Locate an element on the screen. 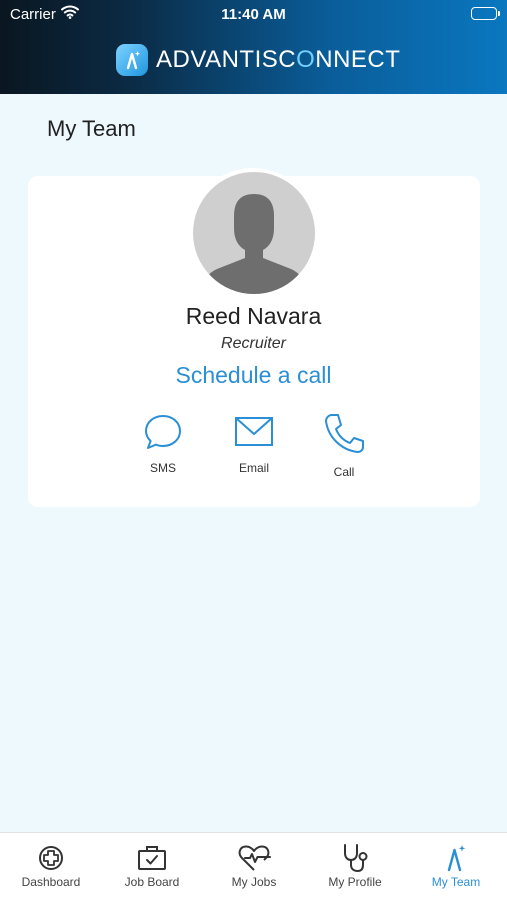 The width and height of the screenshot is (507, 900). plus-circle-icon is located at coordinates (51, 858).